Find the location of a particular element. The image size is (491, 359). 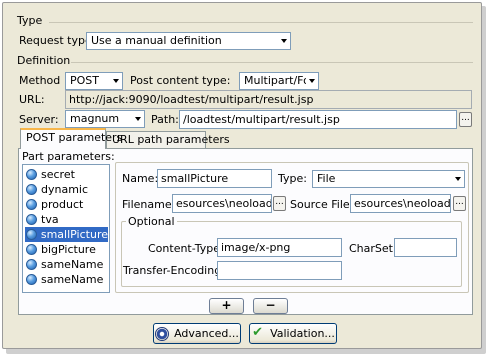

part-parameters-label: Part parameters: is located at coordinates (68, 156).